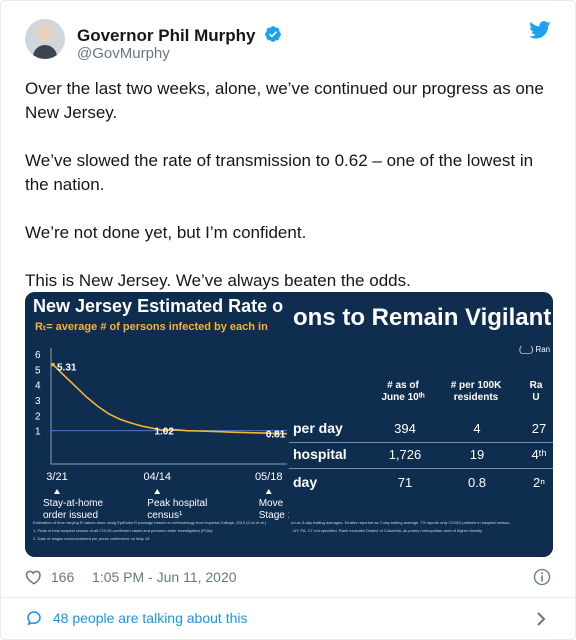 Image resolution: width=576 pixels, height=640 pixels. What do you see at coordinates (62, 577) in the screenshot?
I see `like-count: 166` at bounding box center [62, 577].